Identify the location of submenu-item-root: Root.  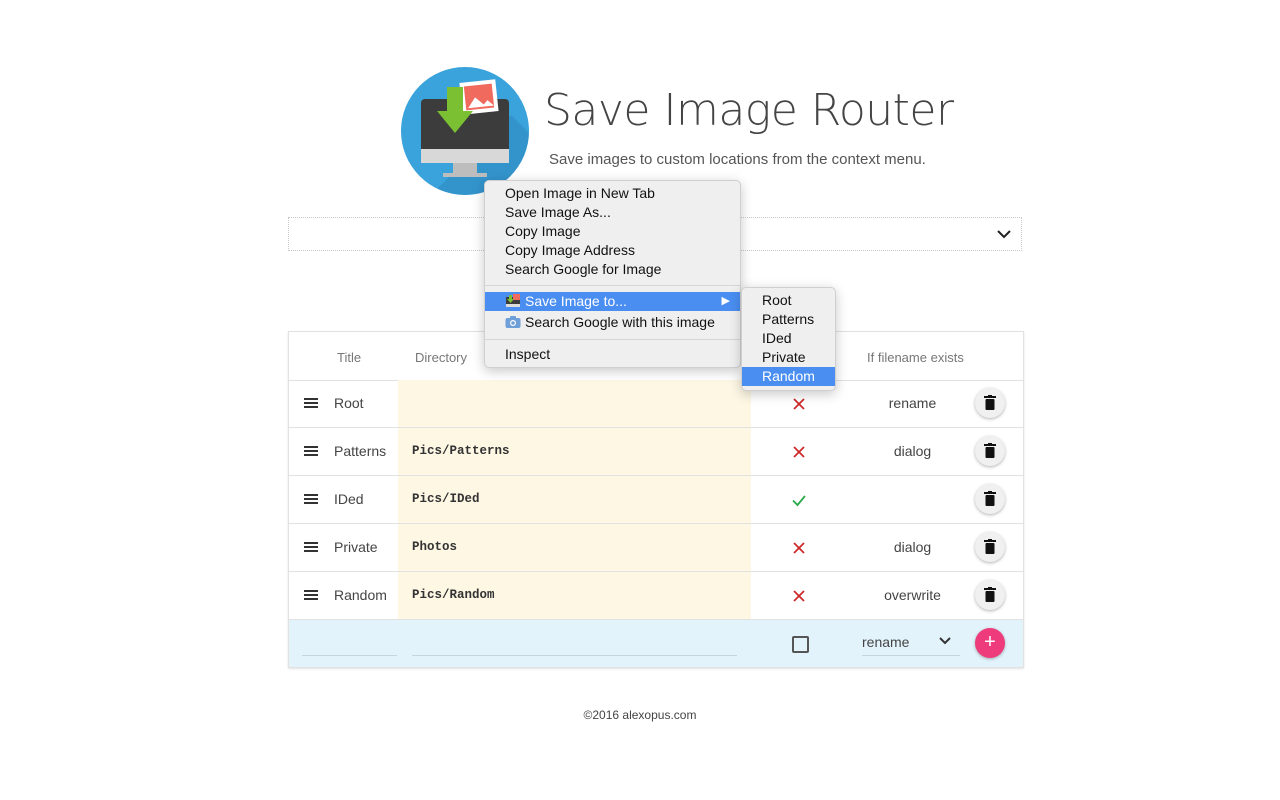
(788, 300).